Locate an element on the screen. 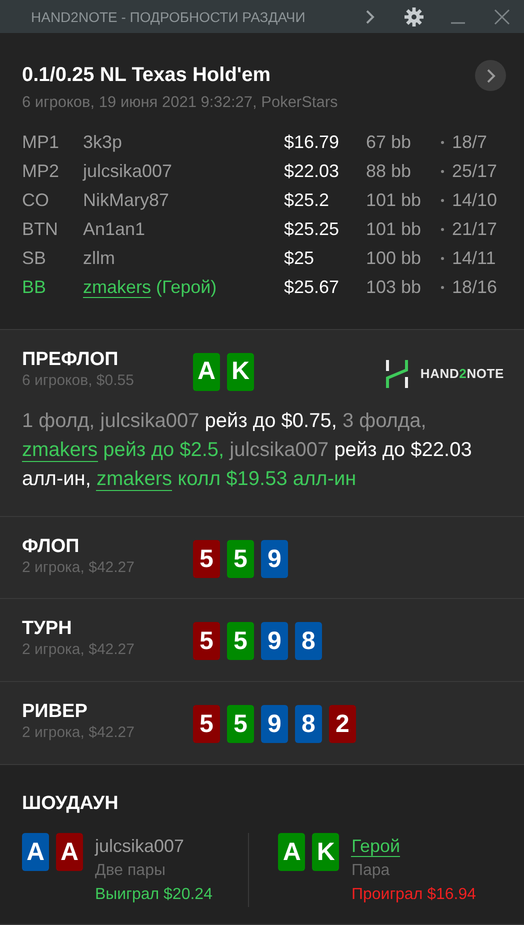 This screenshot has width=524, height=925. hero-label: (Герой) is located at coordinates (186, 287).